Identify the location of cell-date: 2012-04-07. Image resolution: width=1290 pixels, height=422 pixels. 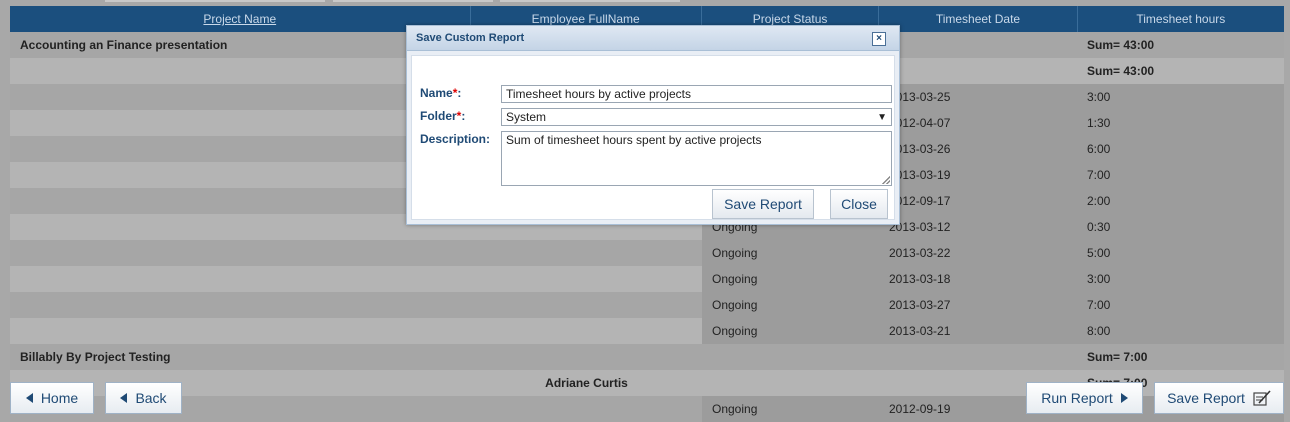
(978, 123).